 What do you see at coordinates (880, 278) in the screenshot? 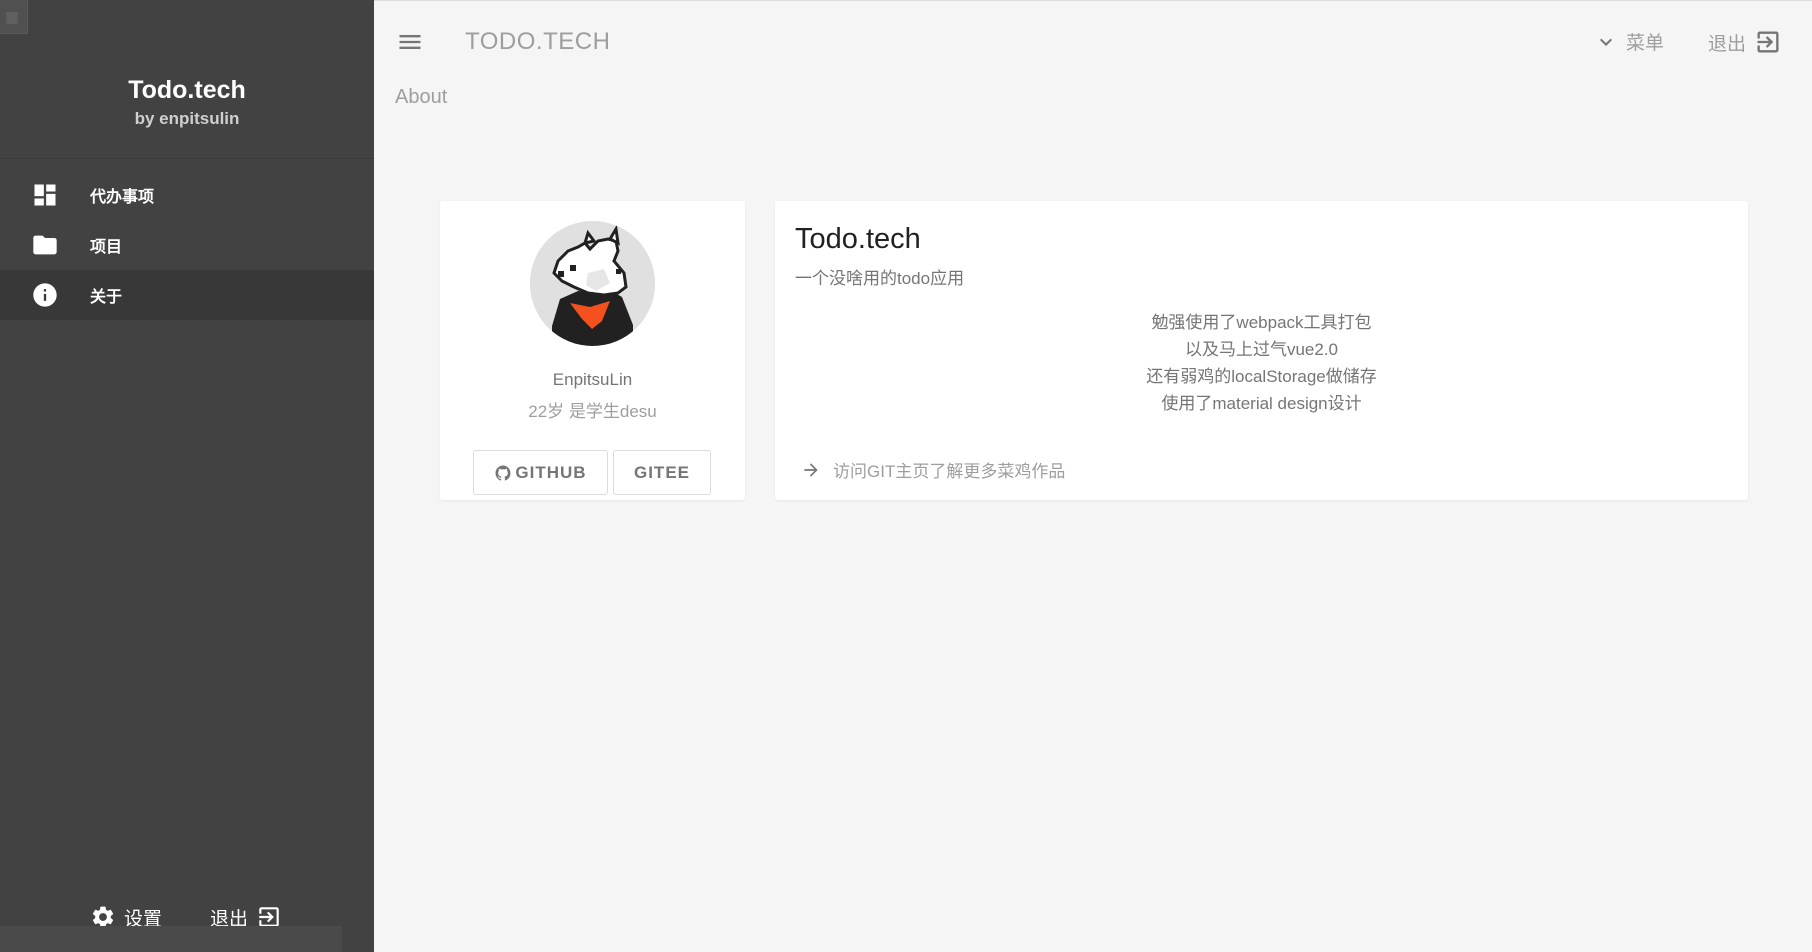
I see `about-subtitle: 一个没啥用的todo应用` at bounding box center [880, 278].